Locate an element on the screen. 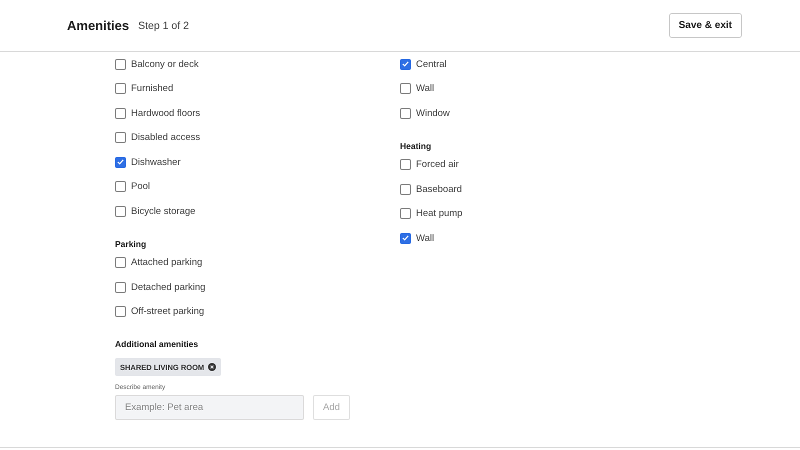 The height and width of the screenshot is (450, 800). checkbox-label: Central is located at coordinates (431, 64).